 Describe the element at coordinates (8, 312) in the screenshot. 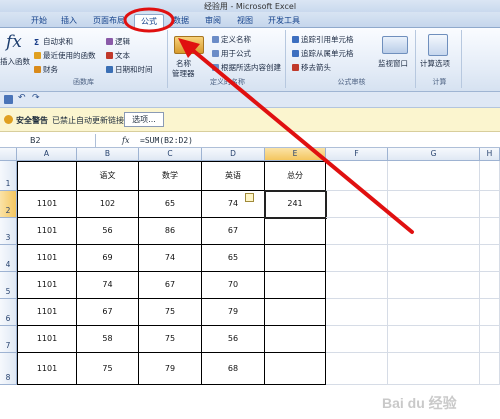

I see `row-header-6: 6` at that location.